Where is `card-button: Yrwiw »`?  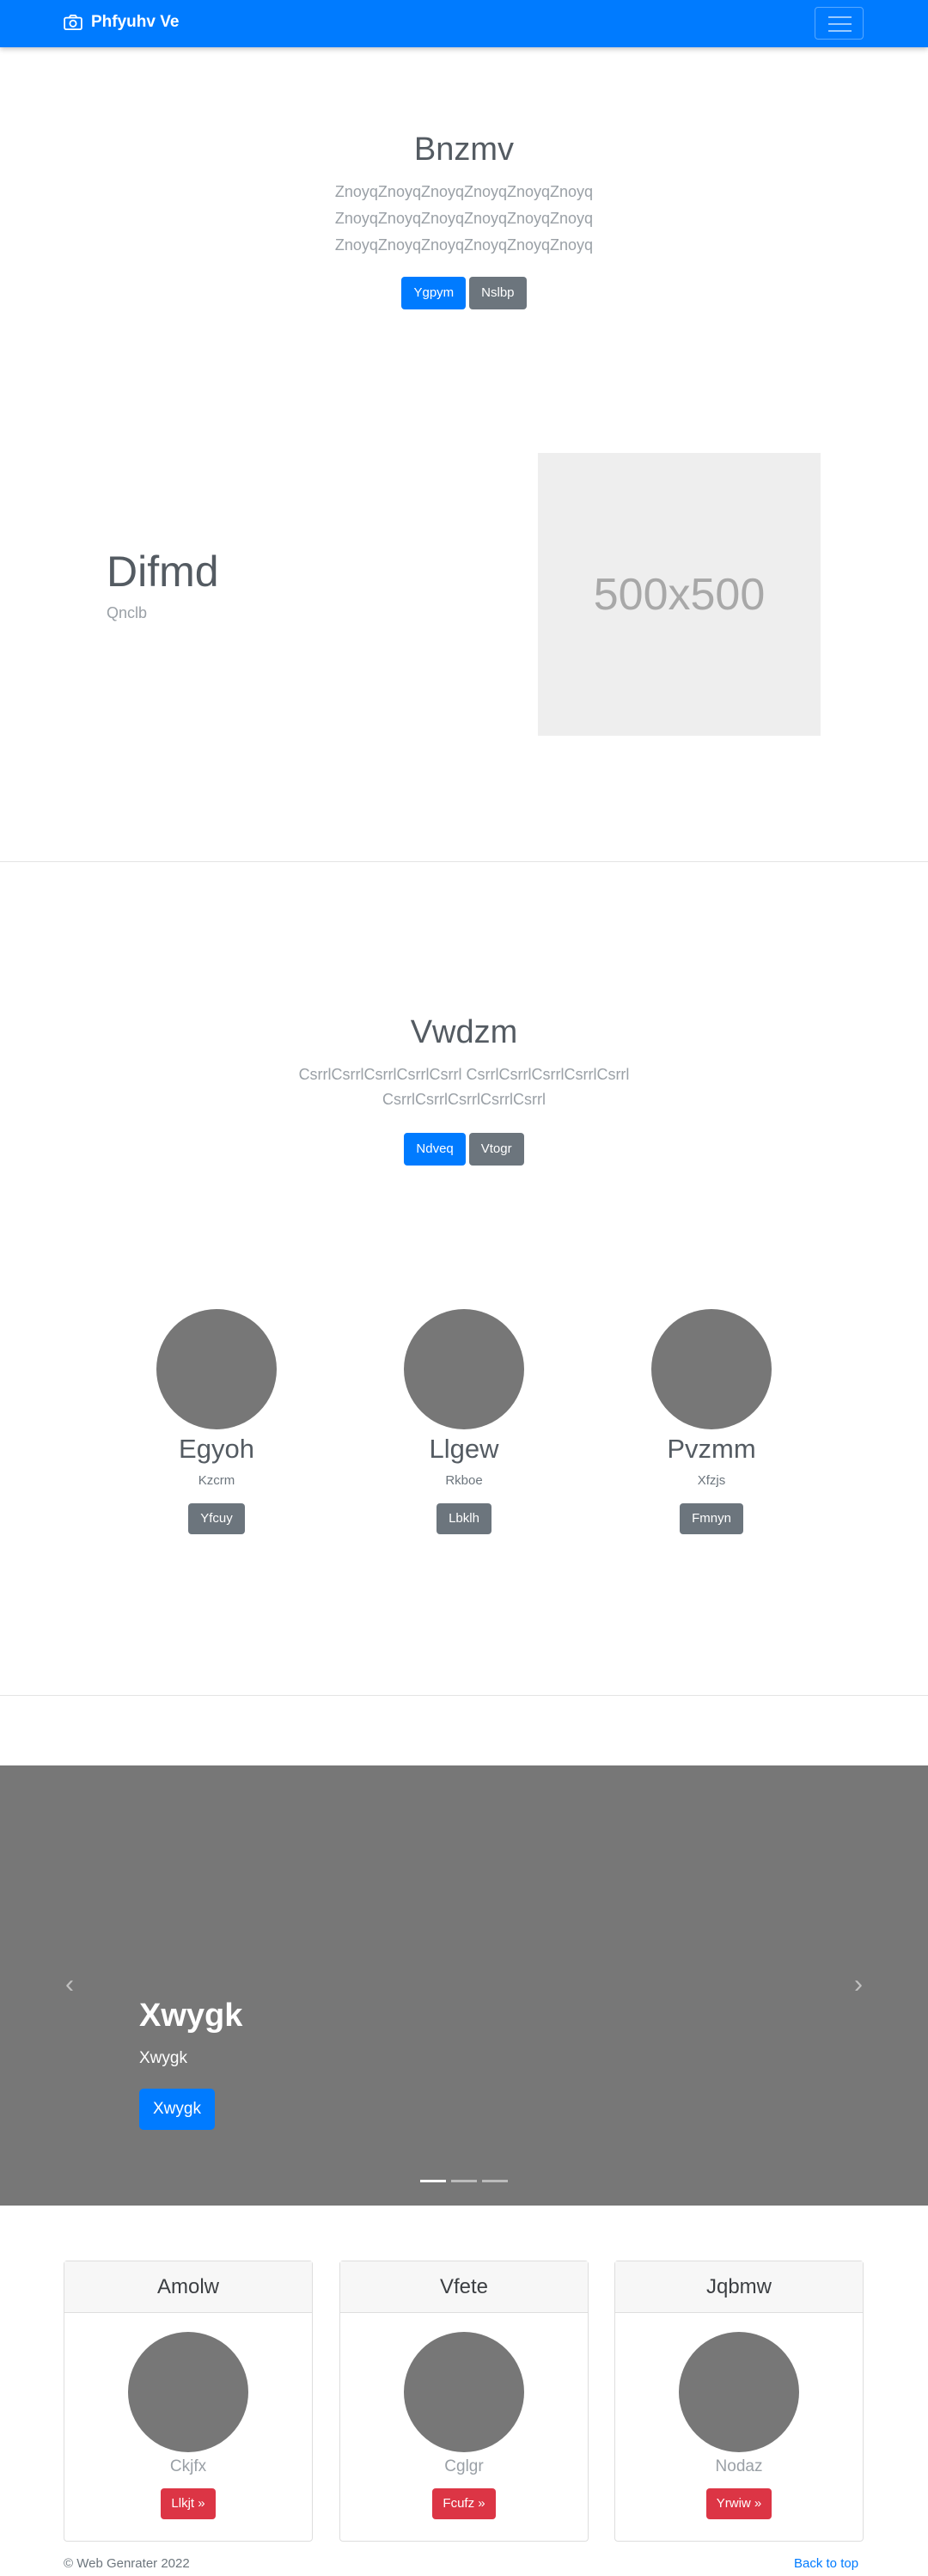 card-button: Yrwiw » is located at coordinates (738, 2503).